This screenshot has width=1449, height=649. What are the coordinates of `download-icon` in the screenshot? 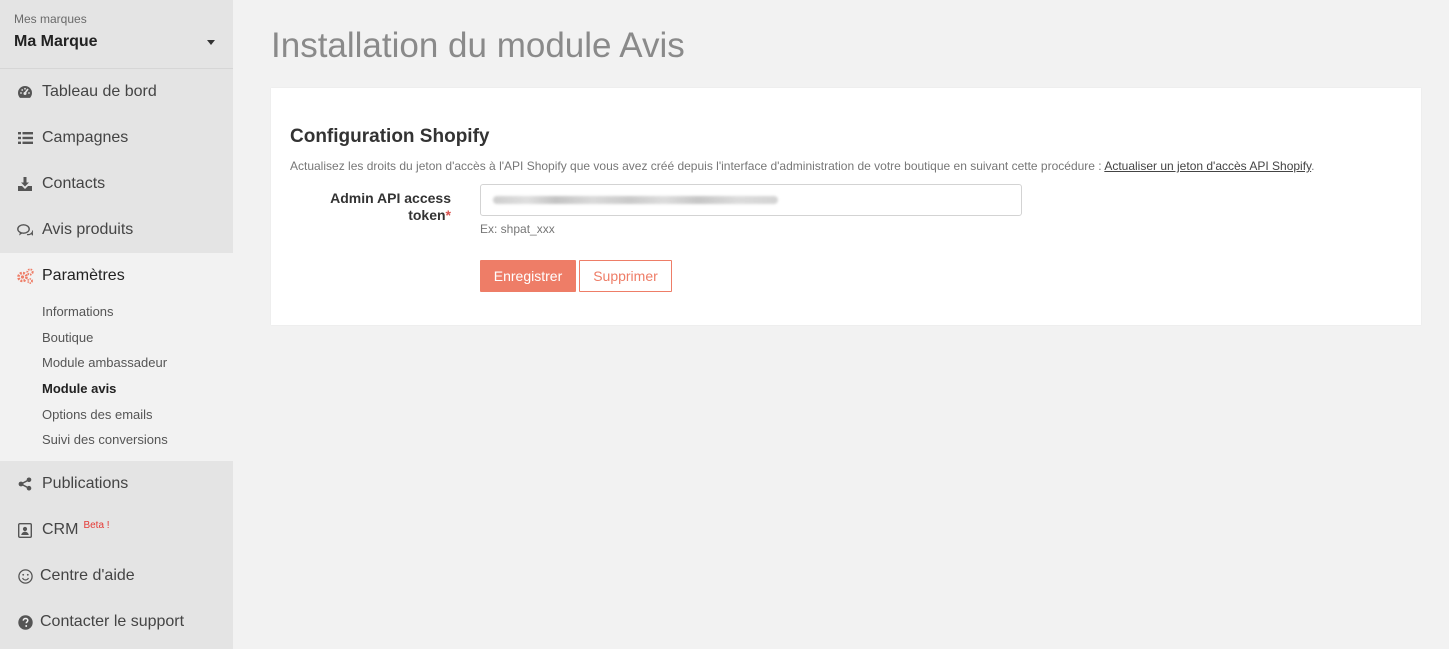 It's located at (25, 184).